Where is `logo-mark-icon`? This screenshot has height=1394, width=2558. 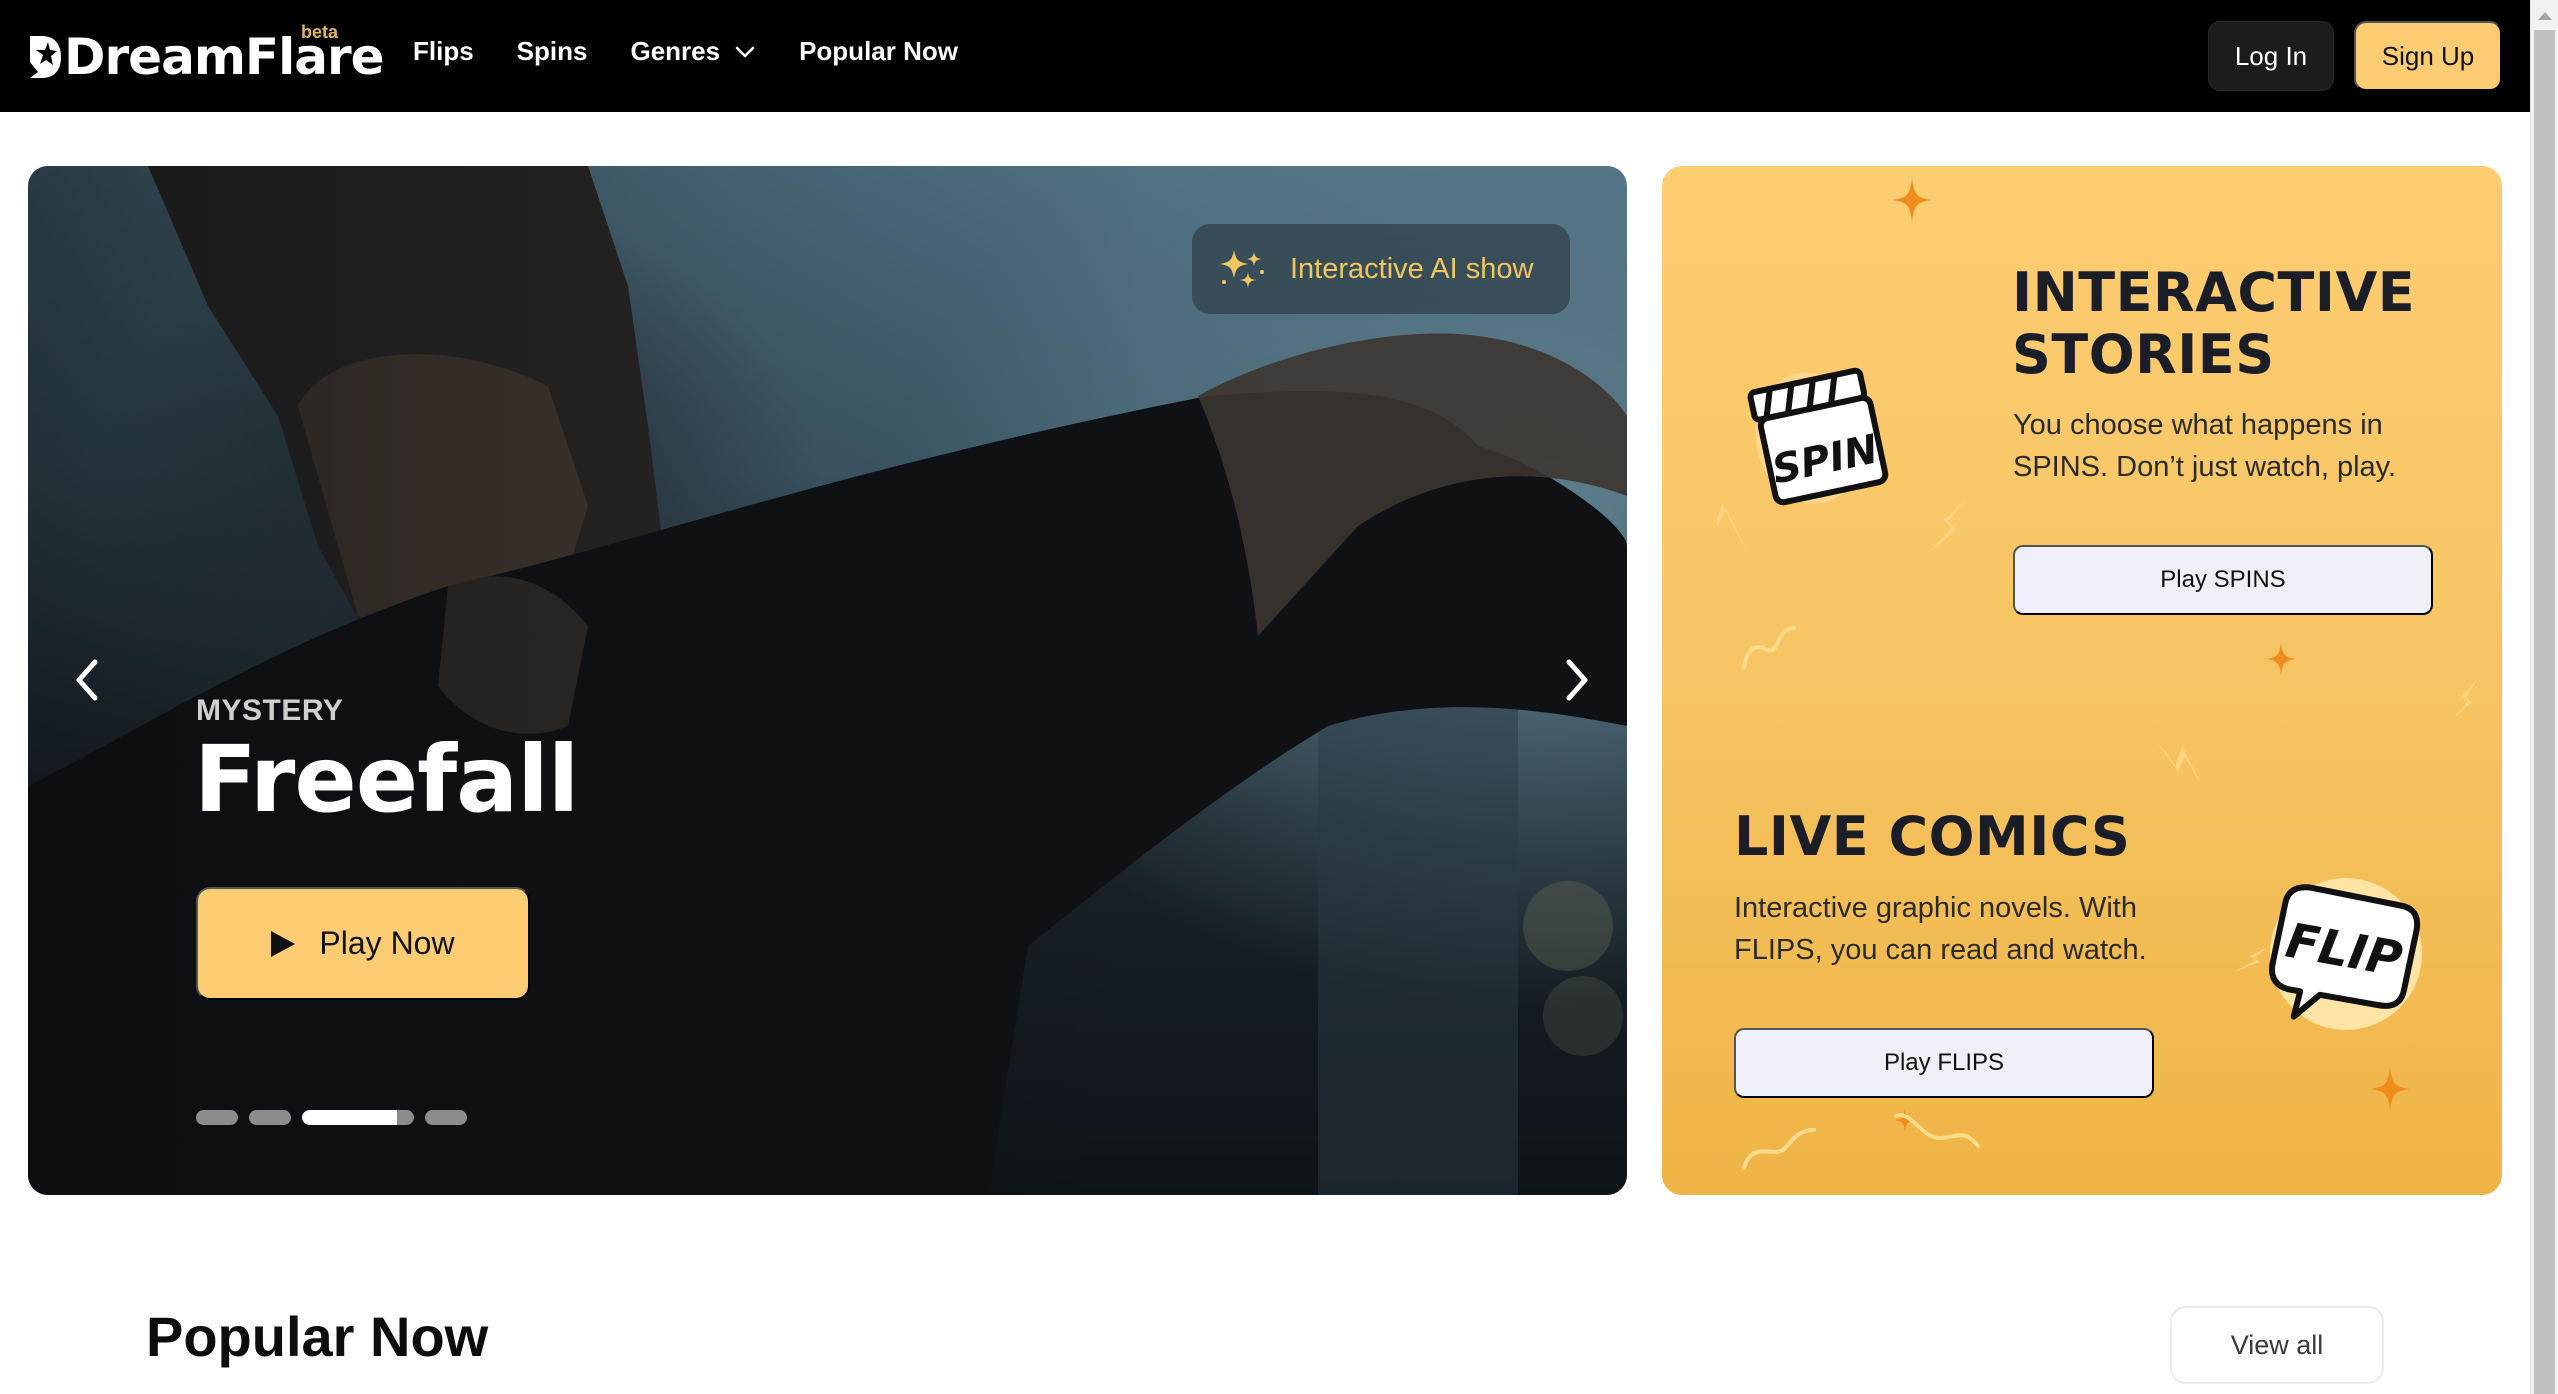
logo-mark-icon is located at coordinates (45, 57).